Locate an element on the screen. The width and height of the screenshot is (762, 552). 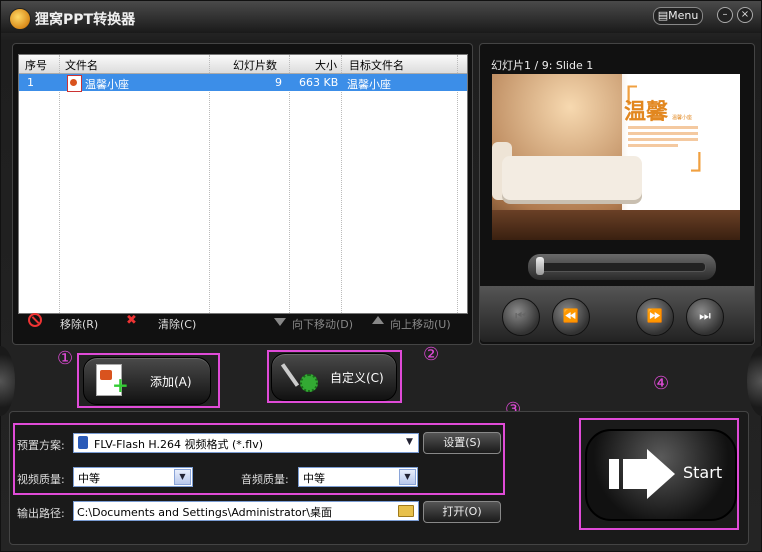
move-down-button: 向下移动(D) is located at coordinates (322, 324).